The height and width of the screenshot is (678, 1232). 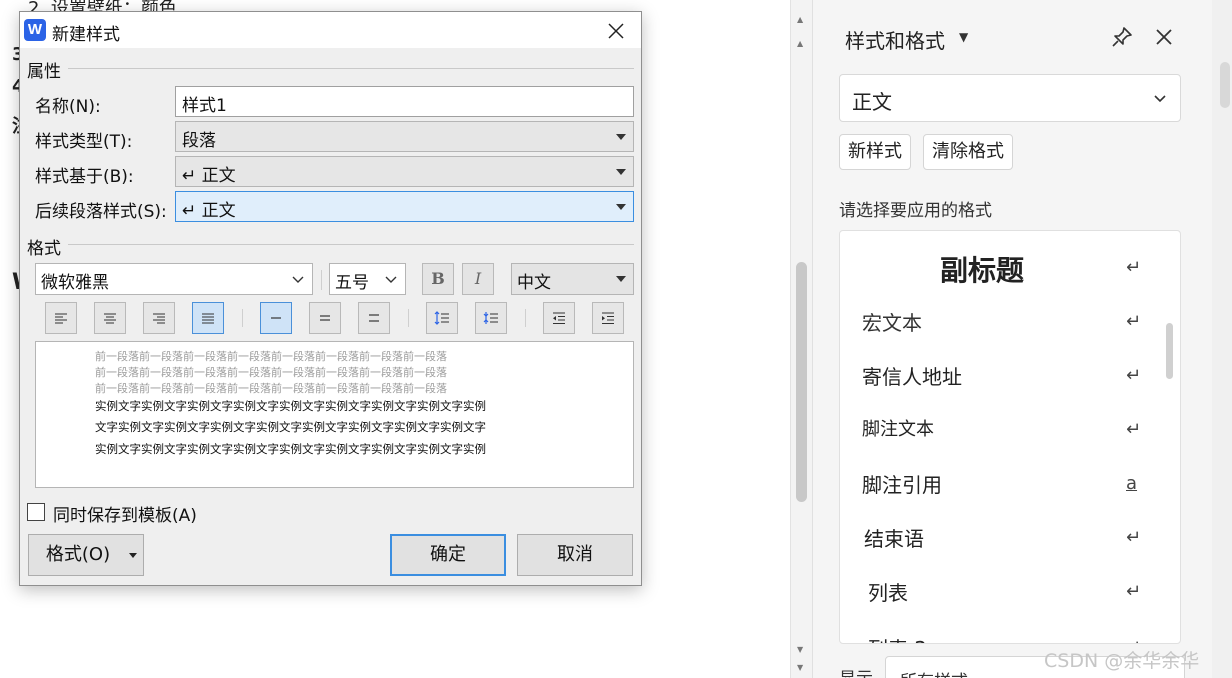 I want to click on show-label: 显示, so click(x=856, y=671).